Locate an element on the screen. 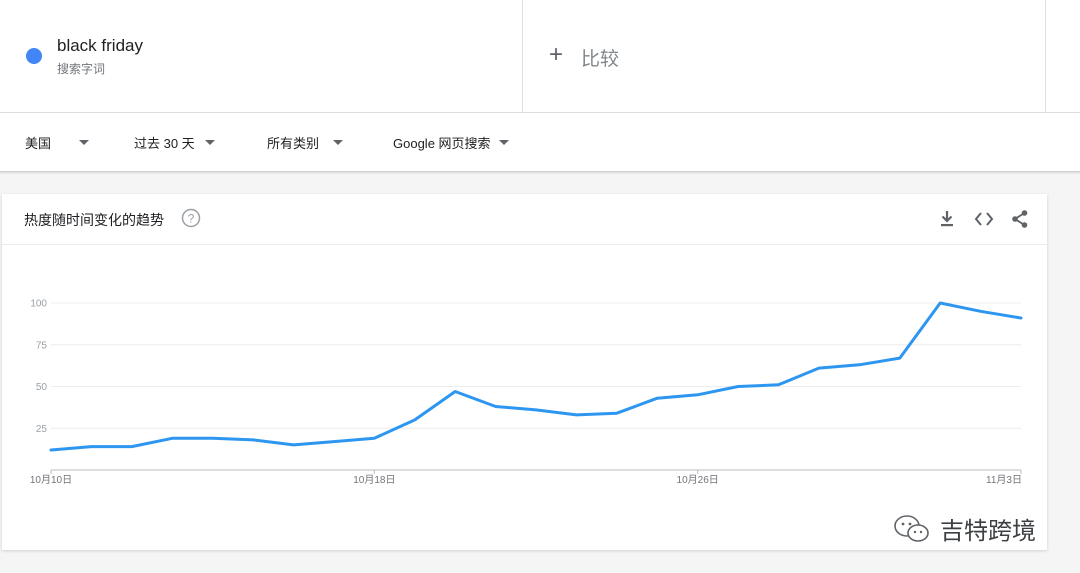 The width and height of the screenshot is (1080, 573). category-filter-label: 所有类别 is located at coordinates (293, 143).